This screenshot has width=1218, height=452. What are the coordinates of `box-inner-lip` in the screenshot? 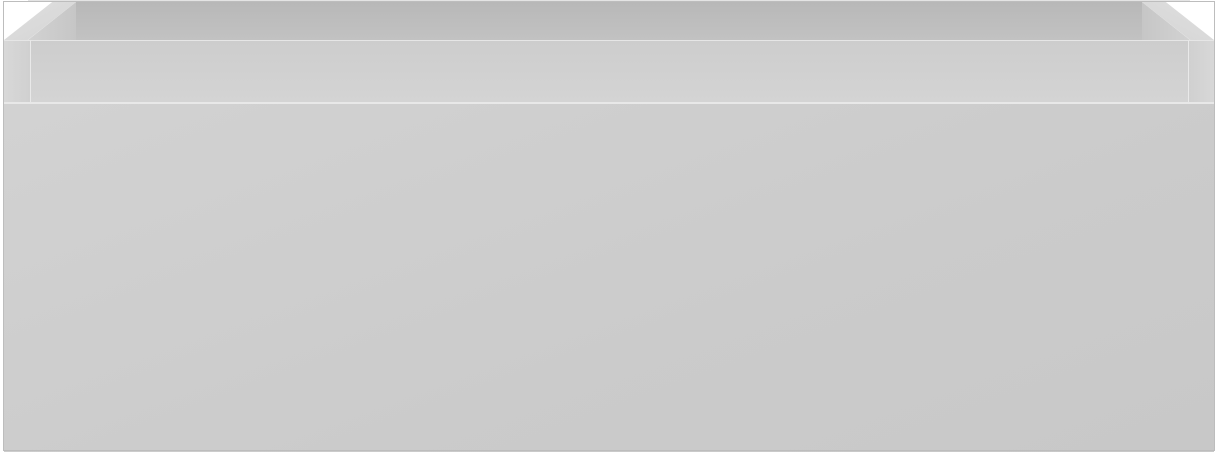 It's located at (609, 71).